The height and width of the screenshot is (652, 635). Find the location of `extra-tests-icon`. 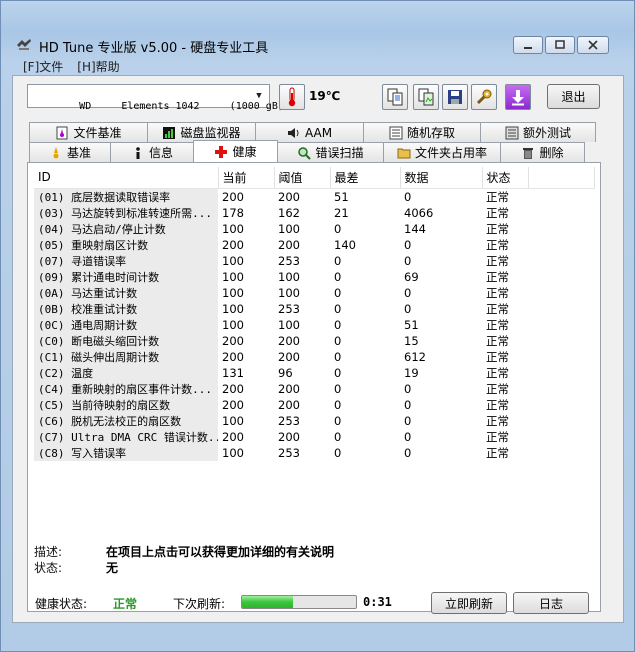

extra-tests-icon is located at coordinates (512, 132).